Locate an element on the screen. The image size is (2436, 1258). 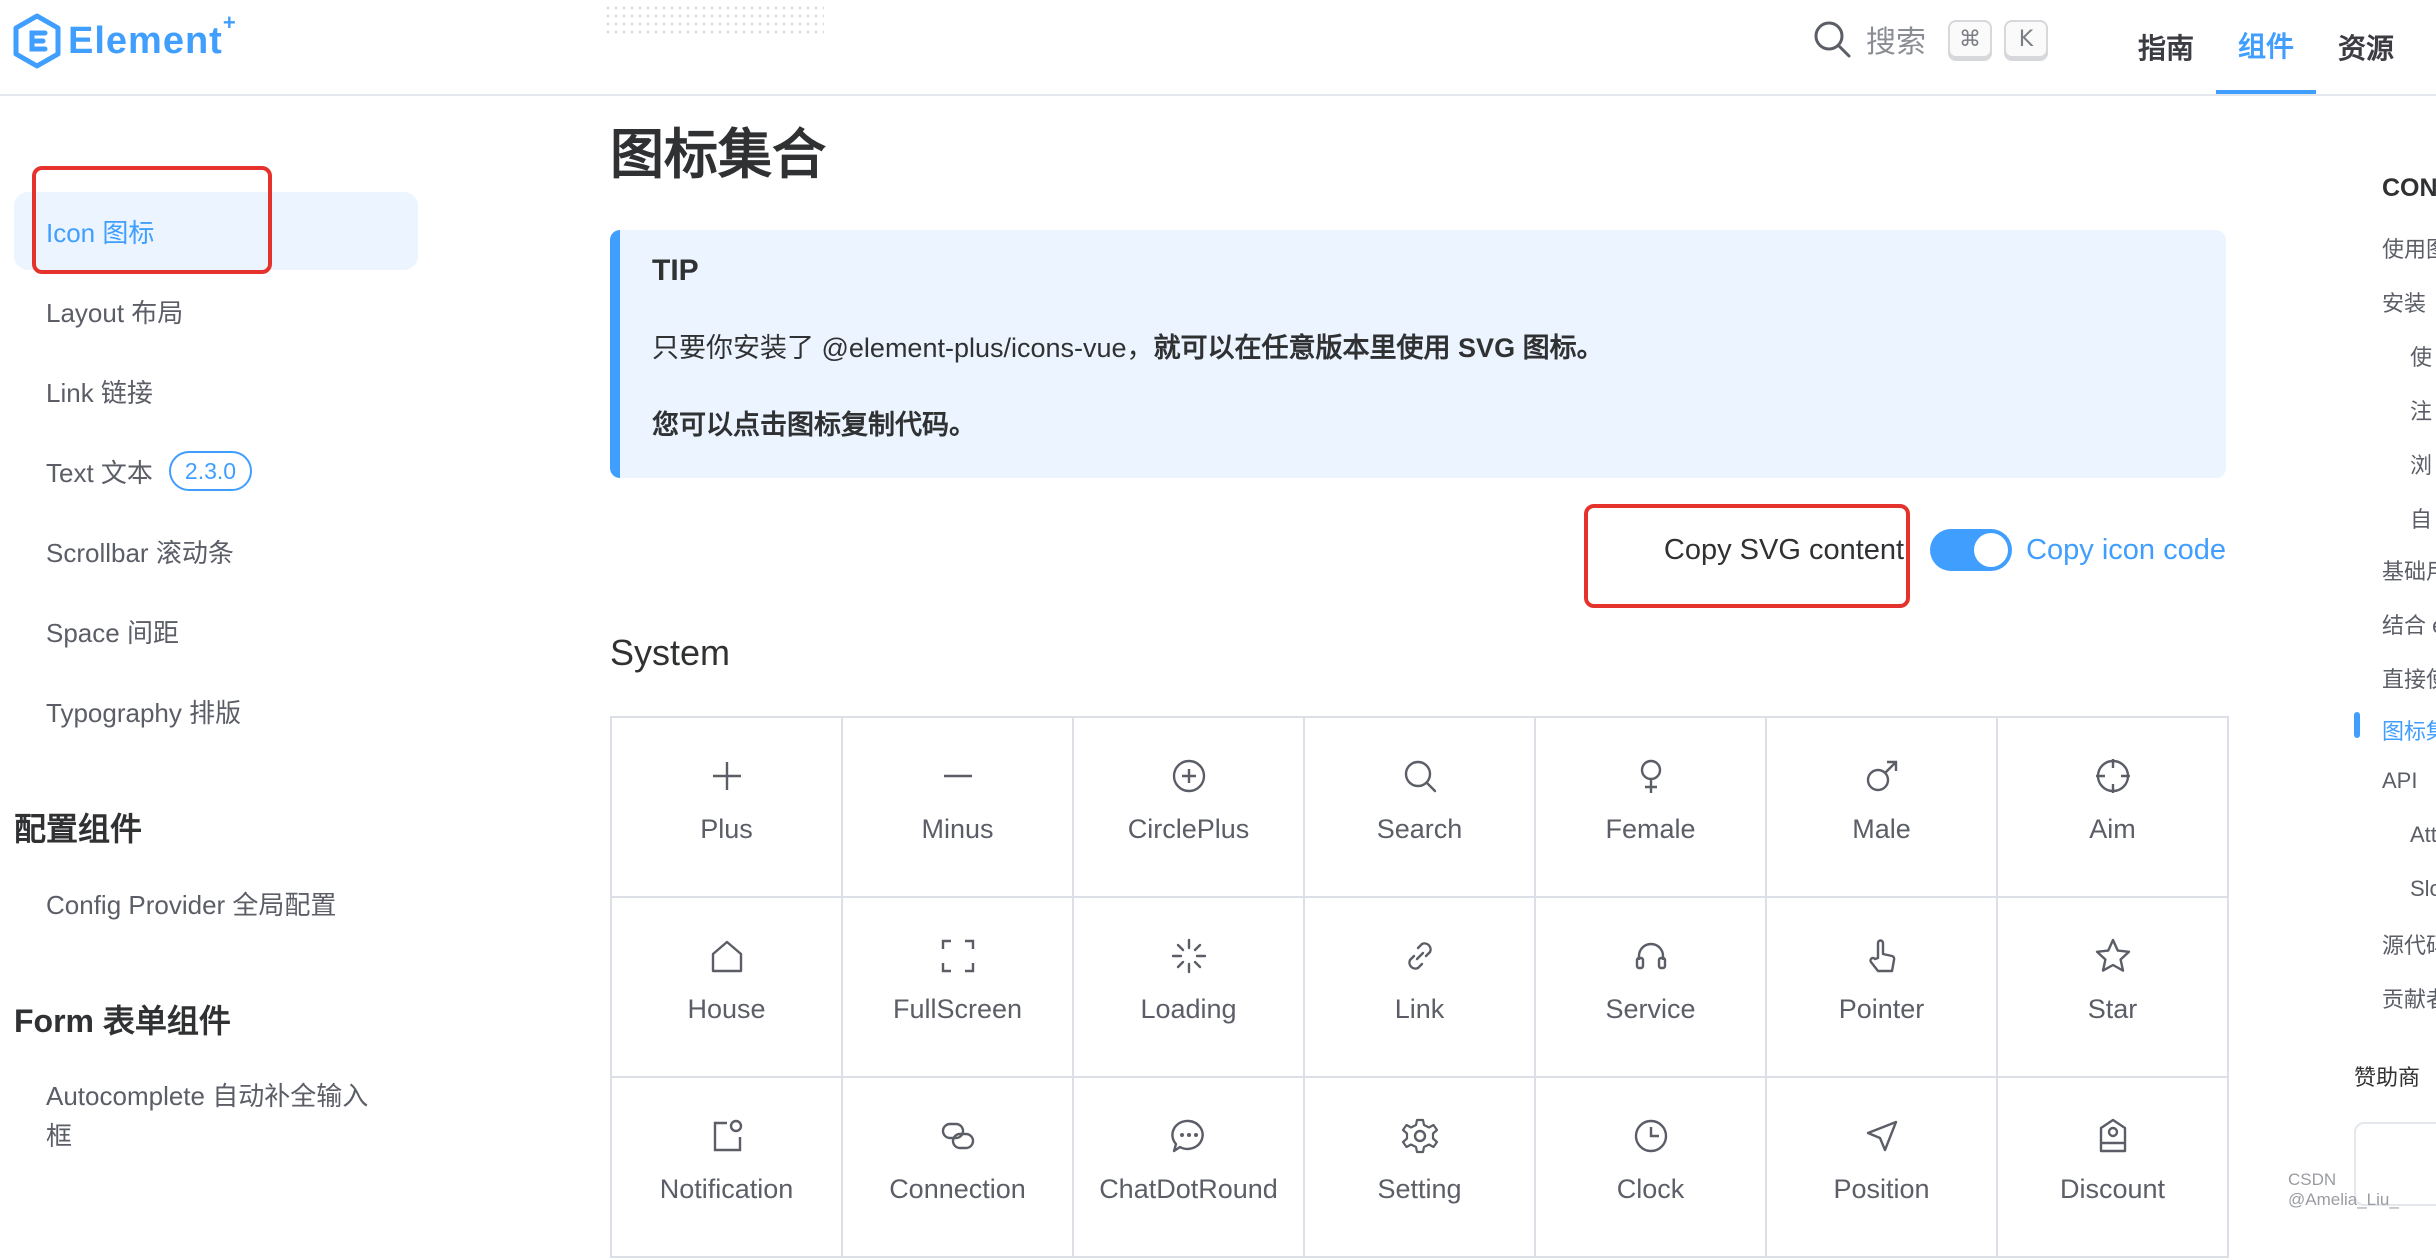
pointer-icon is located at coordinates (1881, 956).